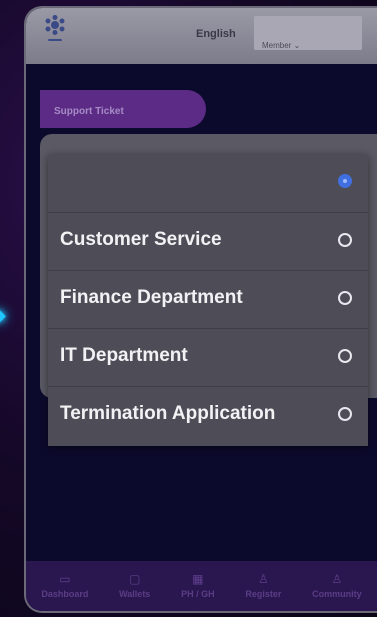 The image size is (377, 617). What do you see at coordinates (263, 579) in the screenshot?
I see `add-user-icon: ♙` at bounding box center [263, 579].